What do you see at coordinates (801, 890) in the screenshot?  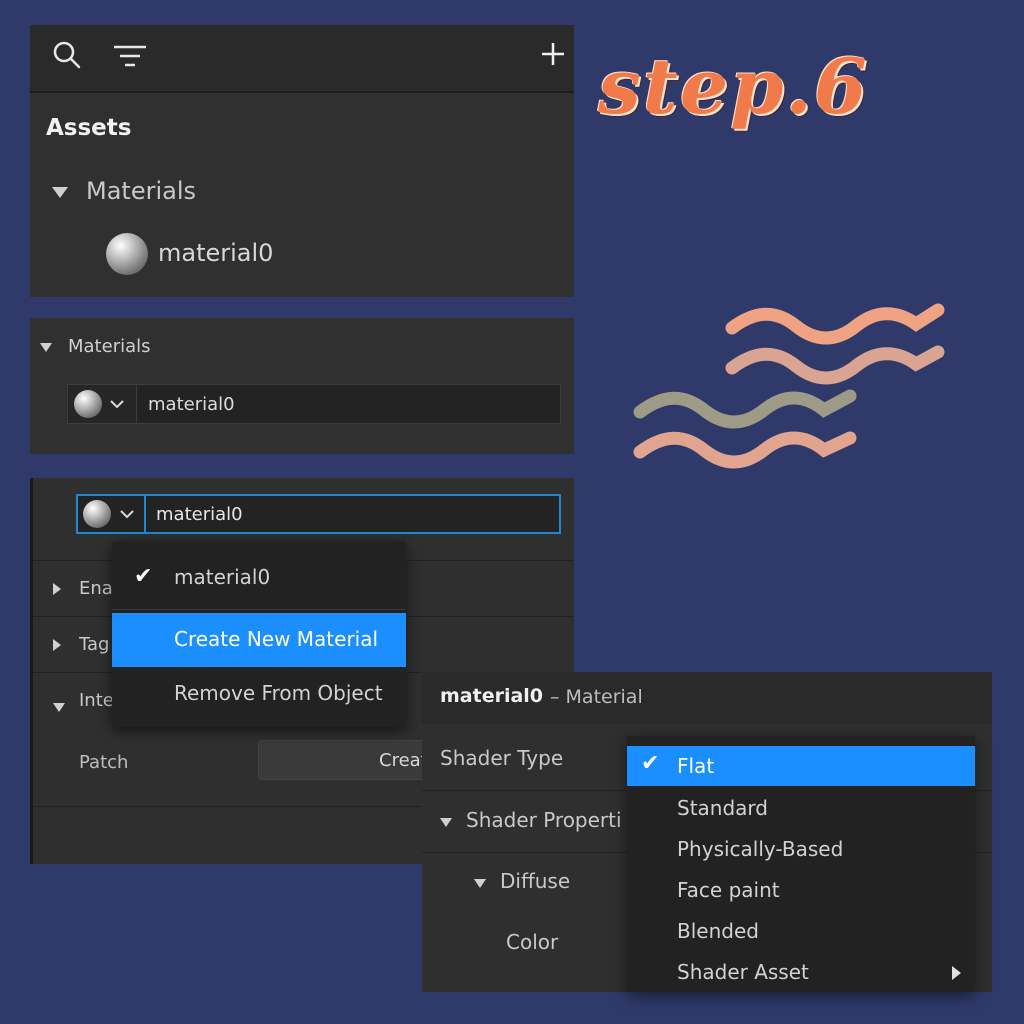 I see `shader-option-face-paint: Face paint` at bounding box center [801, 890].